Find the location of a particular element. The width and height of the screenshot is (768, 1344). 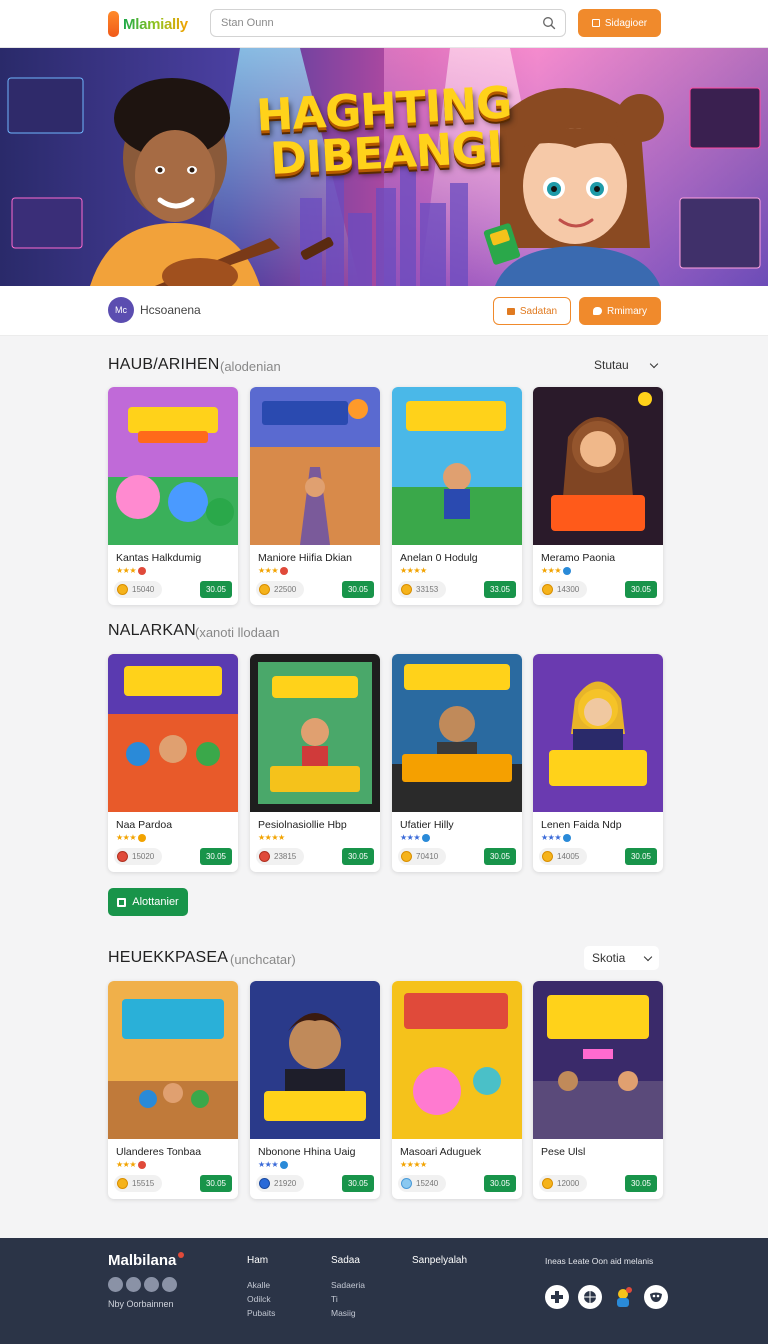

footer-link: Pubaits is located at coordinates (261, 1313).